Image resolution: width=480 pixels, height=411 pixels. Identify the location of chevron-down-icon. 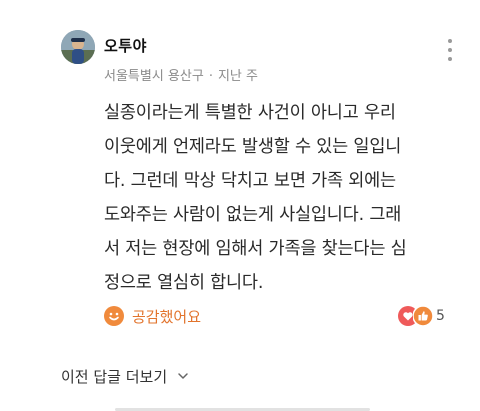
(183, 376).